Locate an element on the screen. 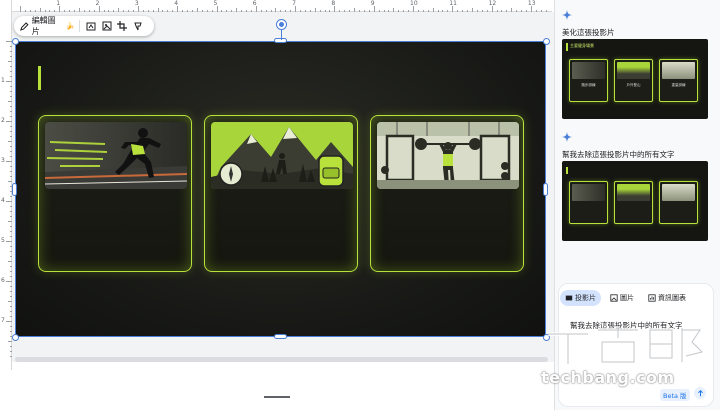  resize-handle-top-right is located at coordinates (546, 41).